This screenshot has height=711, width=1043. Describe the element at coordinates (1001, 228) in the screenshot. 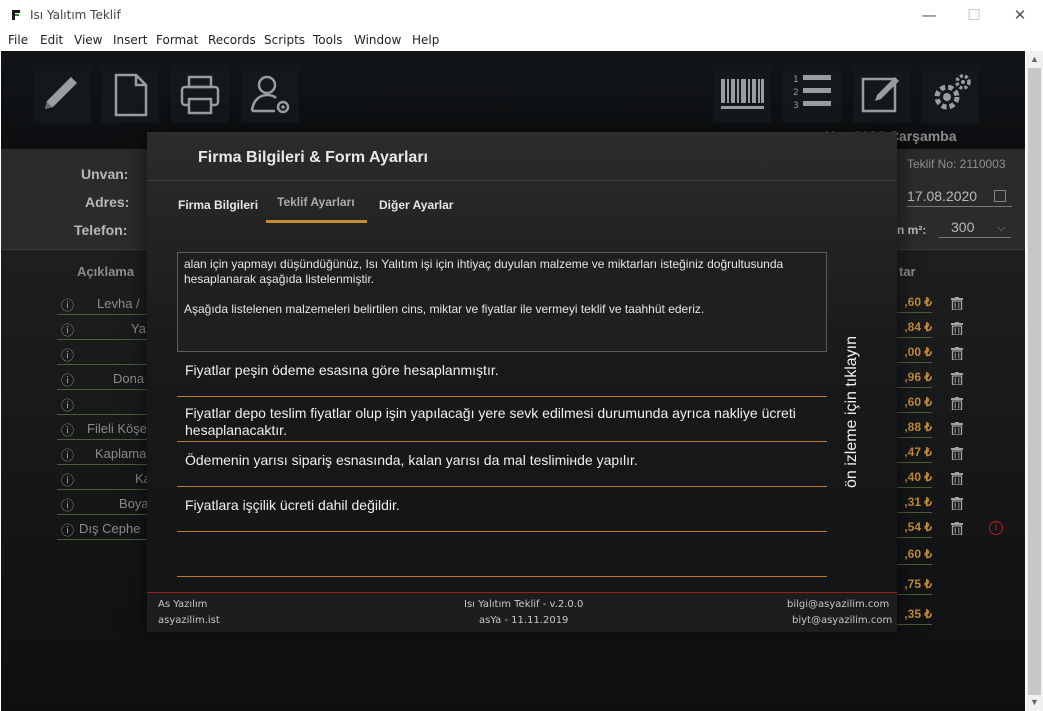

I see `chevron-down-icon: ⌵` at that location.